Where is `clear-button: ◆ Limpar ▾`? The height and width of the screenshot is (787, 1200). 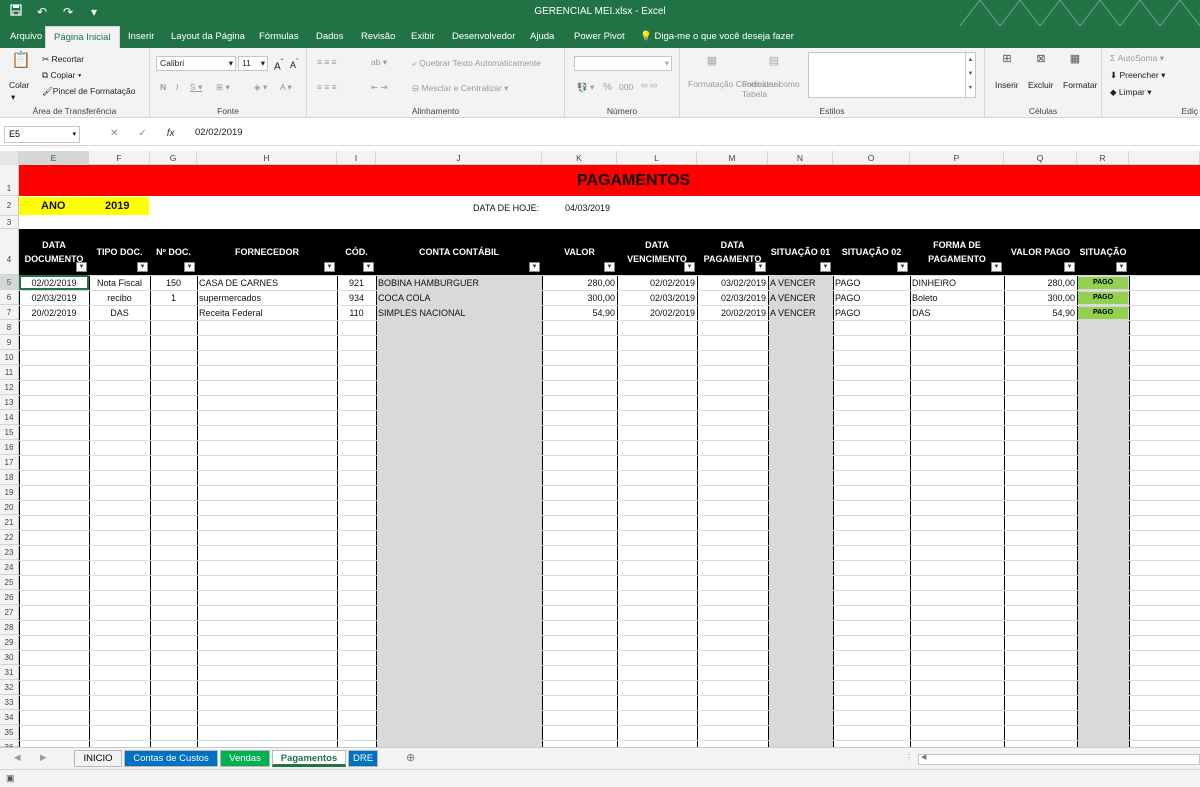
clear-button: ◆ Limpar ▾ is located at coordinates (1131, 92).